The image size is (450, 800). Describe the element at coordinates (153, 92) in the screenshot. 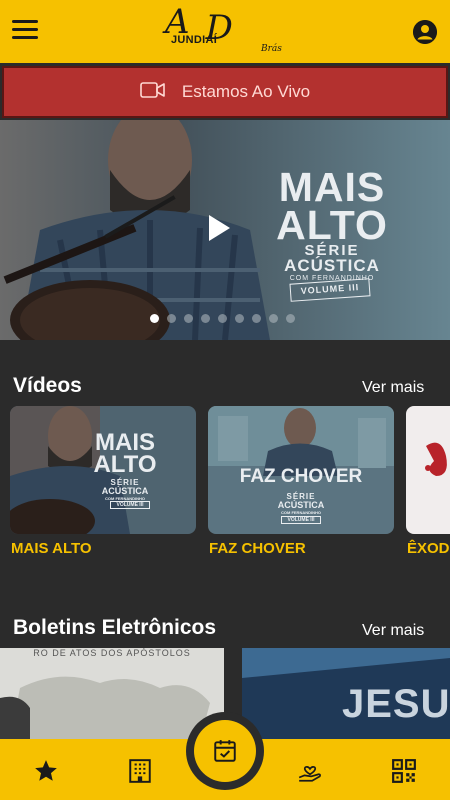

I see `video-camera-icon` at that location.